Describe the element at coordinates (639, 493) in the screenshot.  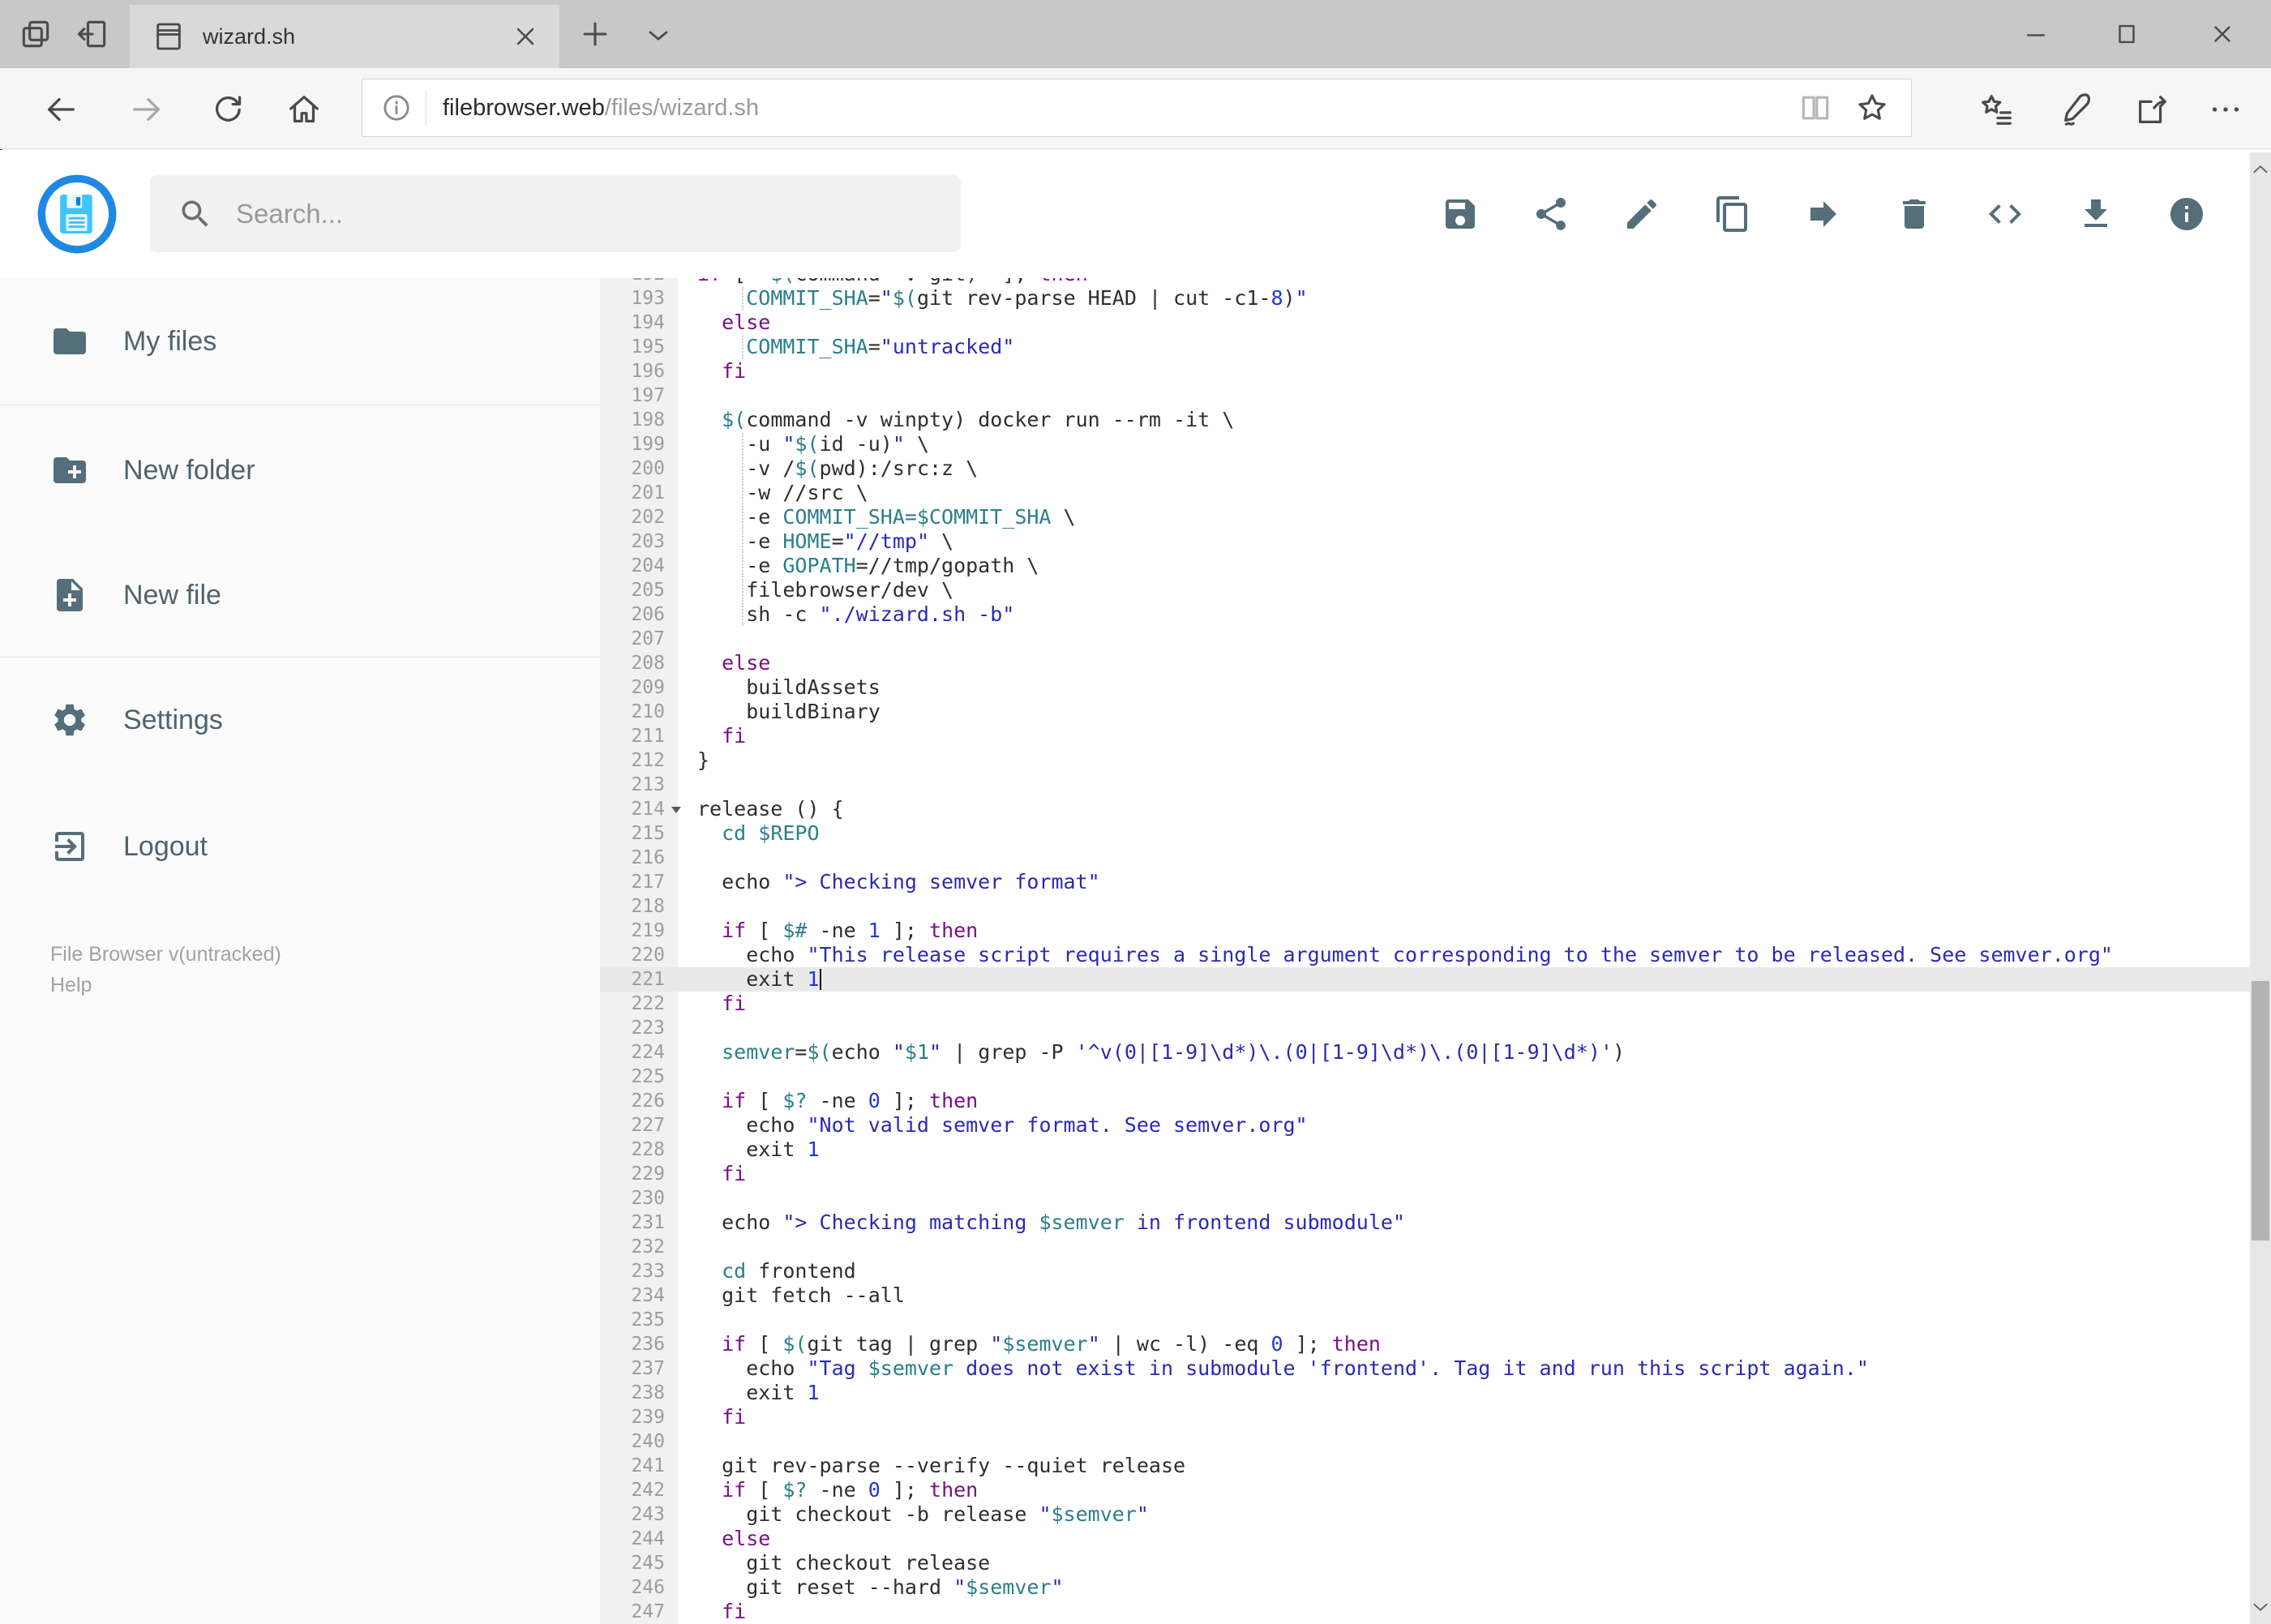
I see `line-number: 201` at that location.